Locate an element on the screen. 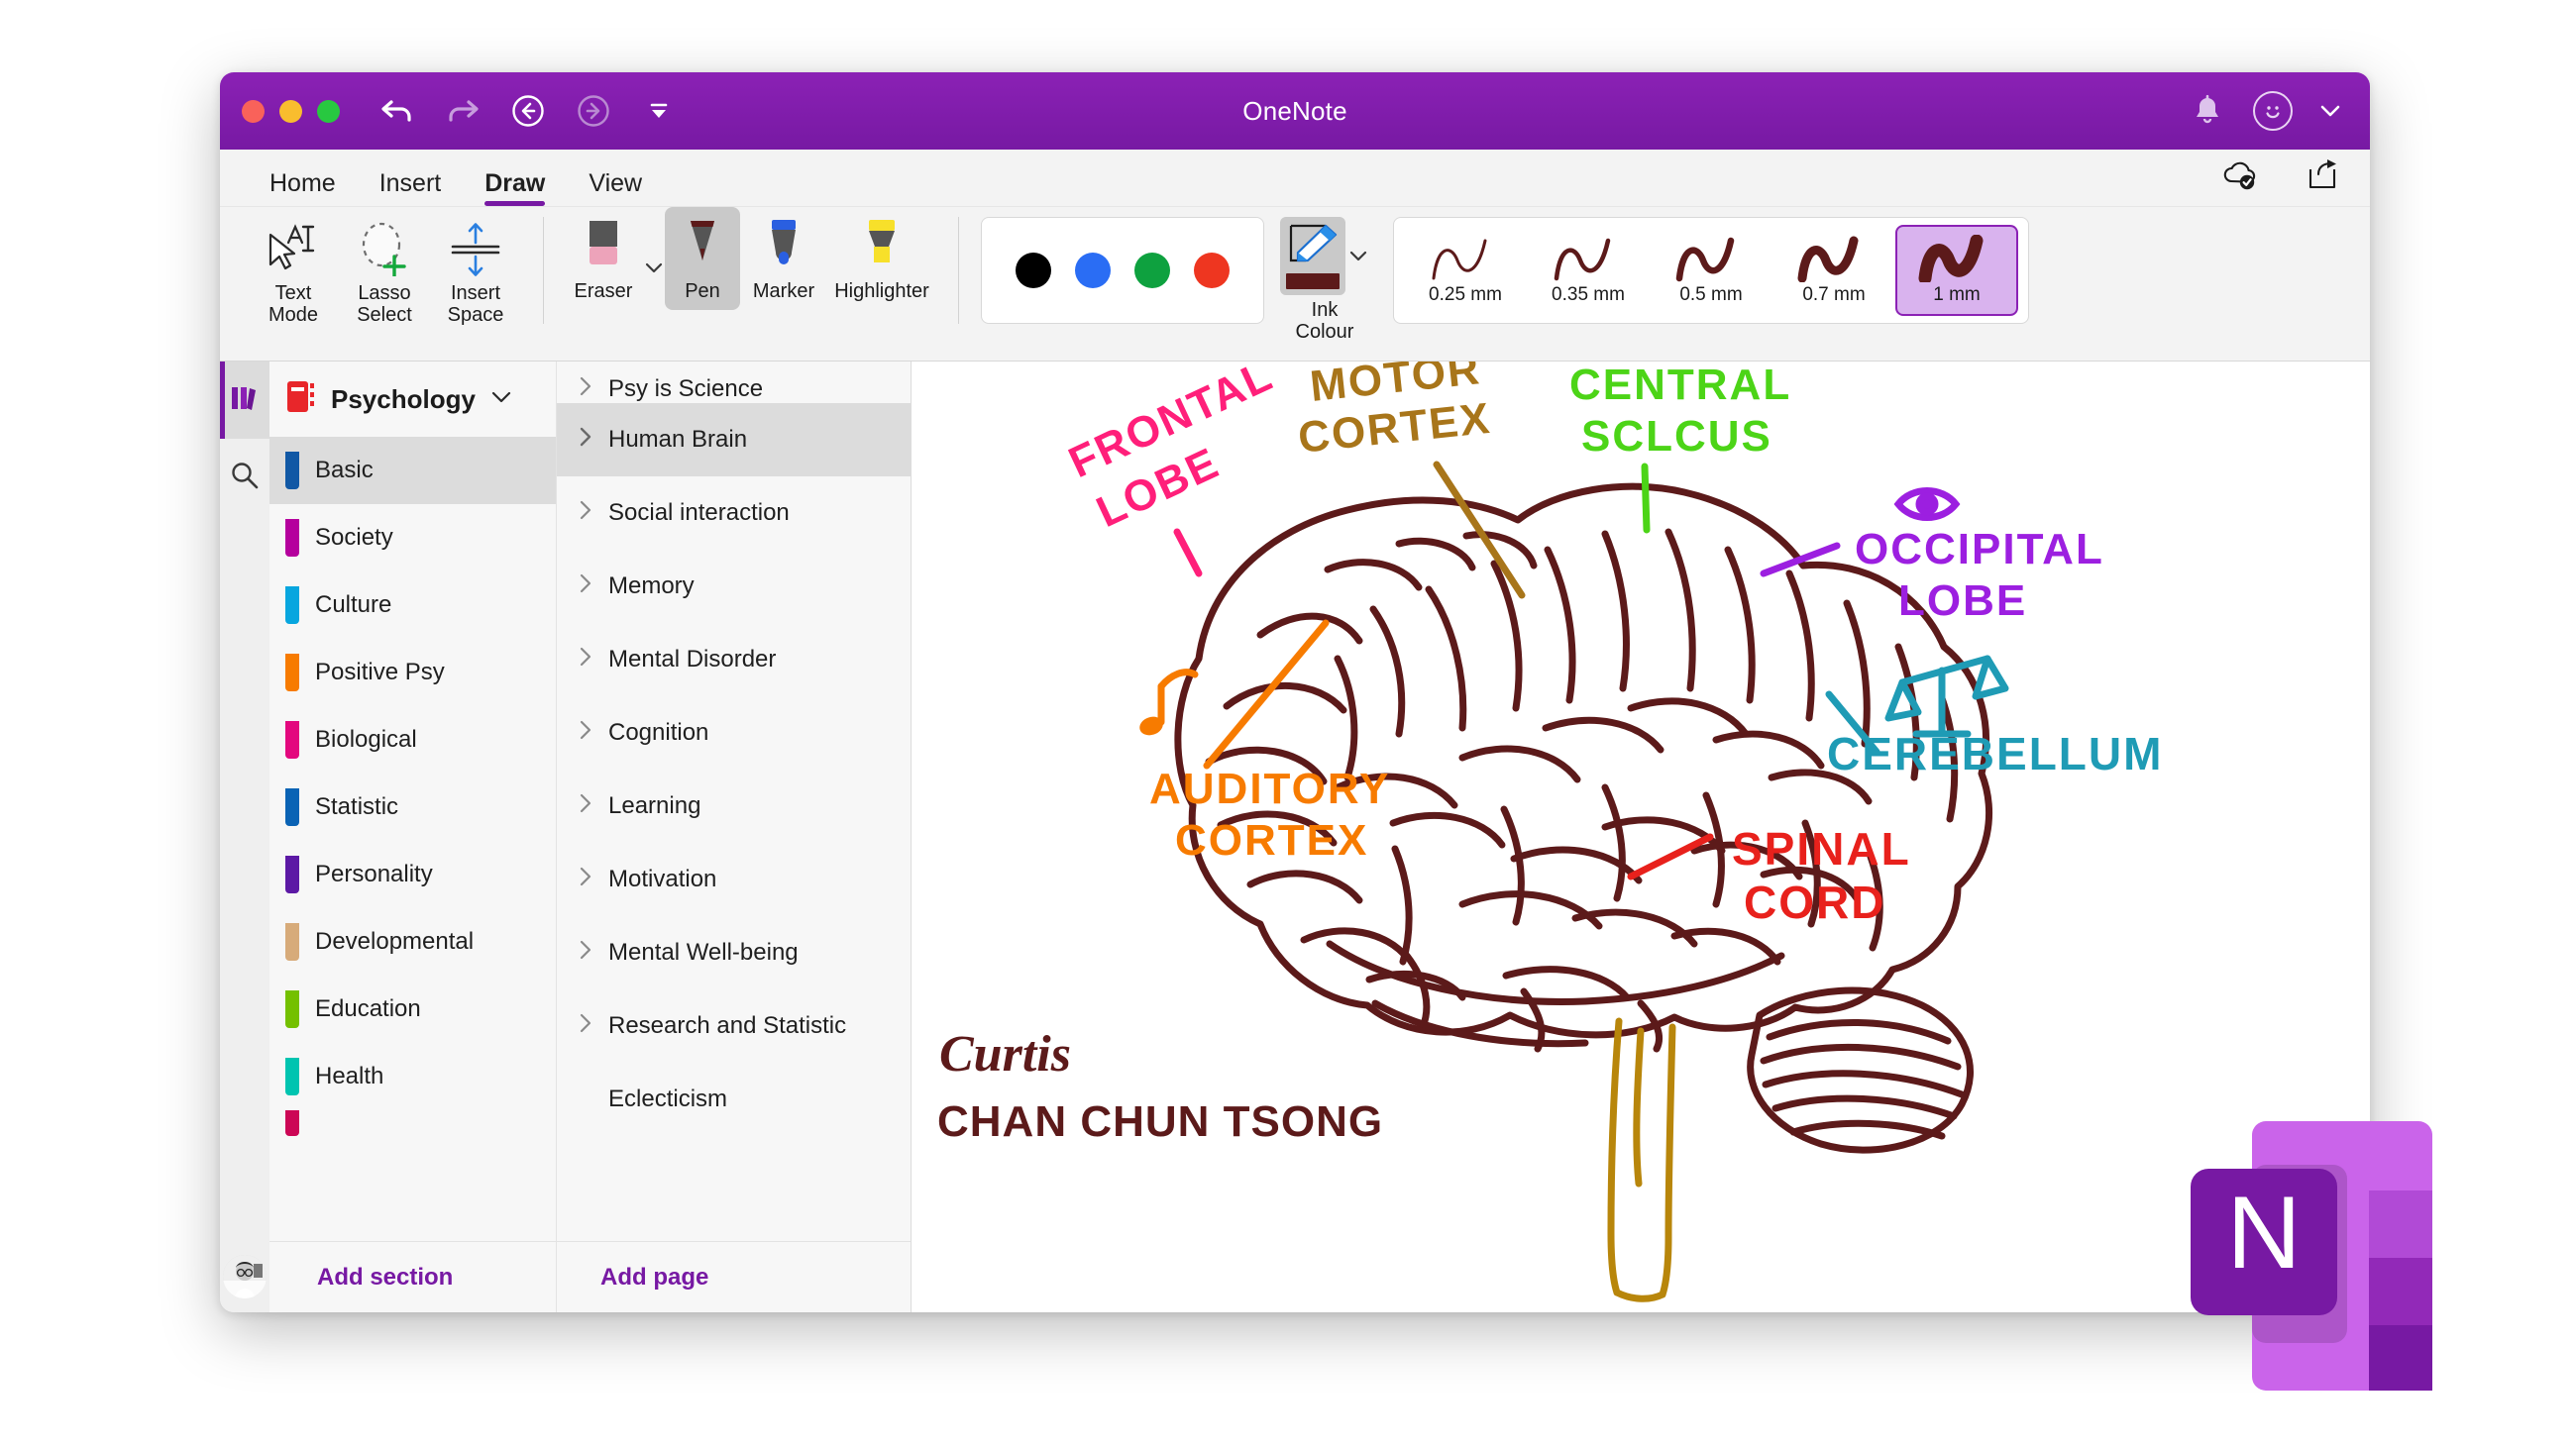 The height and width of the screenshot is (1449, 2576). back-icon is located at coordinates (528, 111).